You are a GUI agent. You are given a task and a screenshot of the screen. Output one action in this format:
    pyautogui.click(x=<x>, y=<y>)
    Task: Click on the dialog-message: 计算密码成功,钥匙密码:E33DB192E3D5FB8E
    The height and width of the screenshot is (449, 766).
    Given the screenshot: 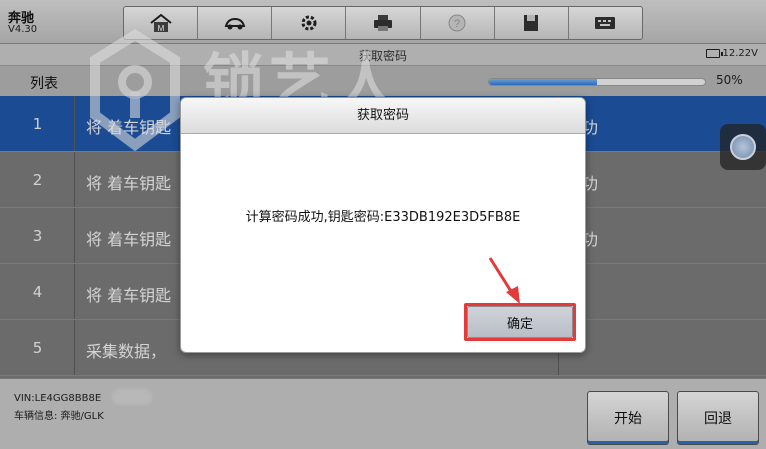 What is the action you would take?
    pyautogui.click(x=383, y=217)
    